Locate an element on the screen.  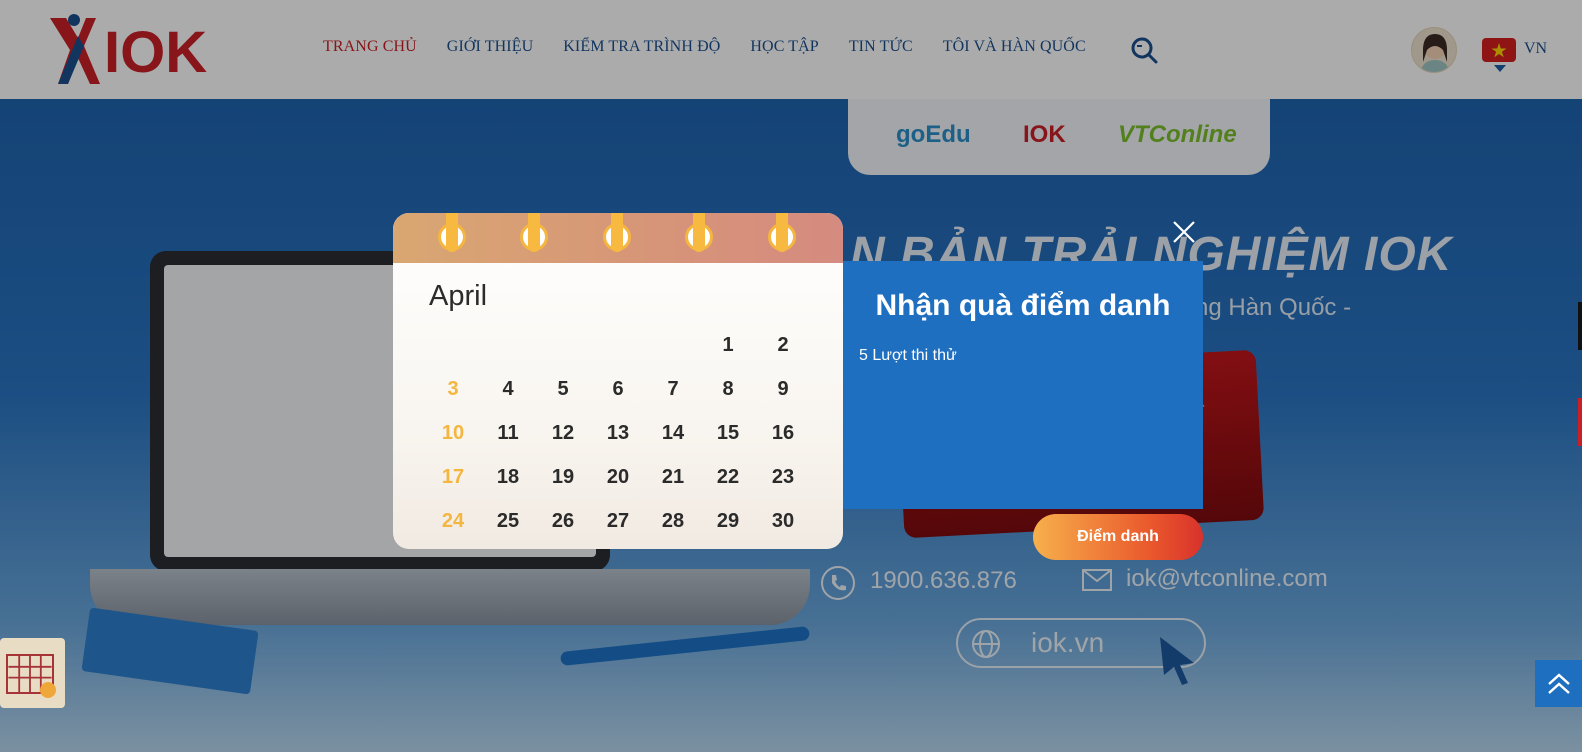
calendar-day: 7 is located at coordinates (673, 389).